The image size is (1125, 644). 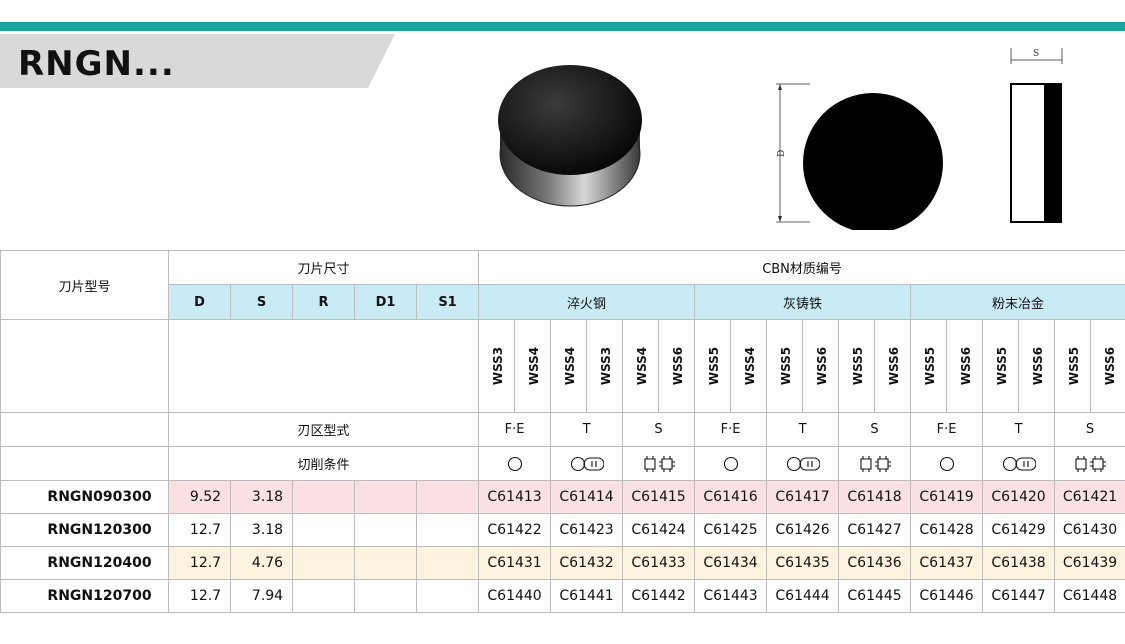 What do you see at coordinates (803, 596) in the screenshot?
I see `code-cell: C61444` at bounding box center [803, 596].